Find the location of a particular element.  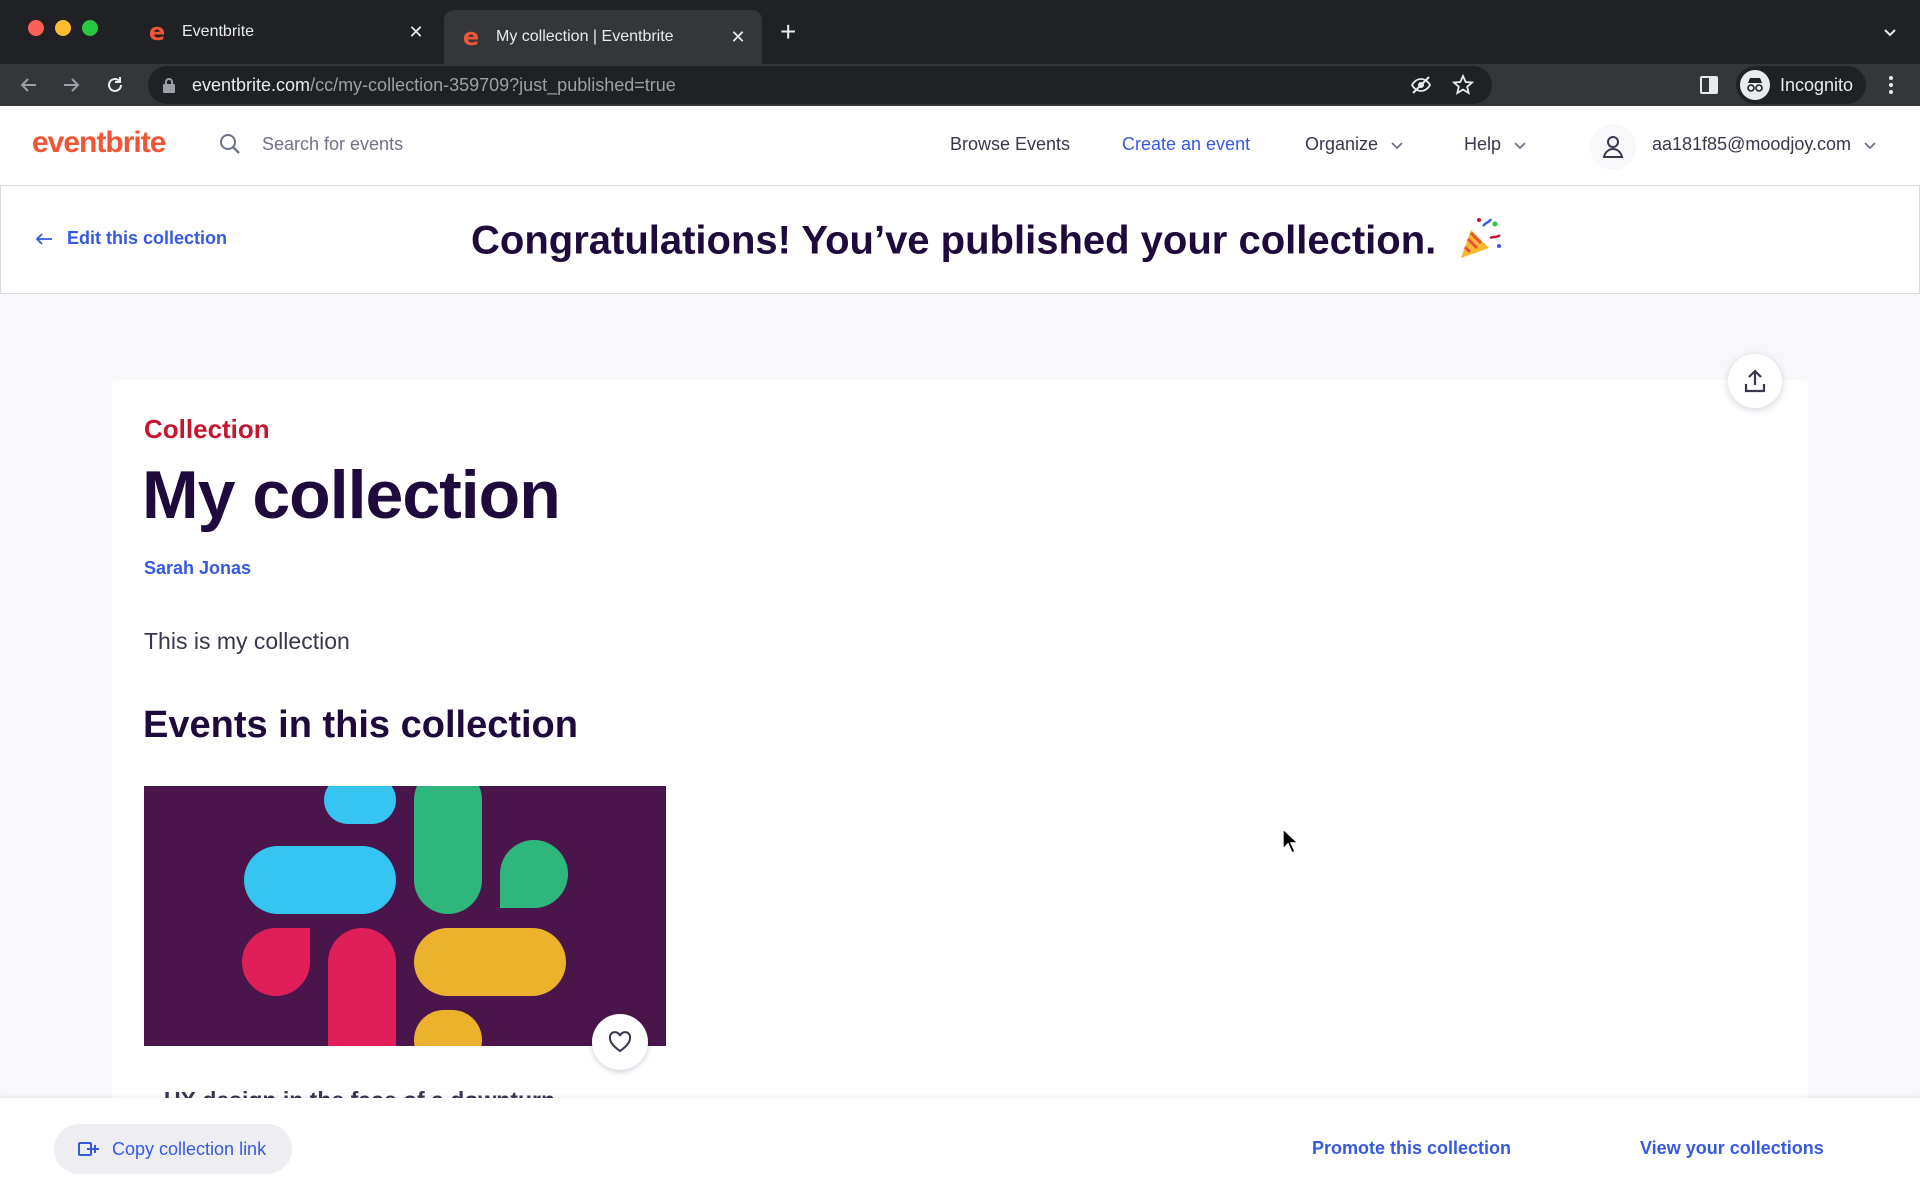

event-search: Search for events is located at coordinates (310, 144).